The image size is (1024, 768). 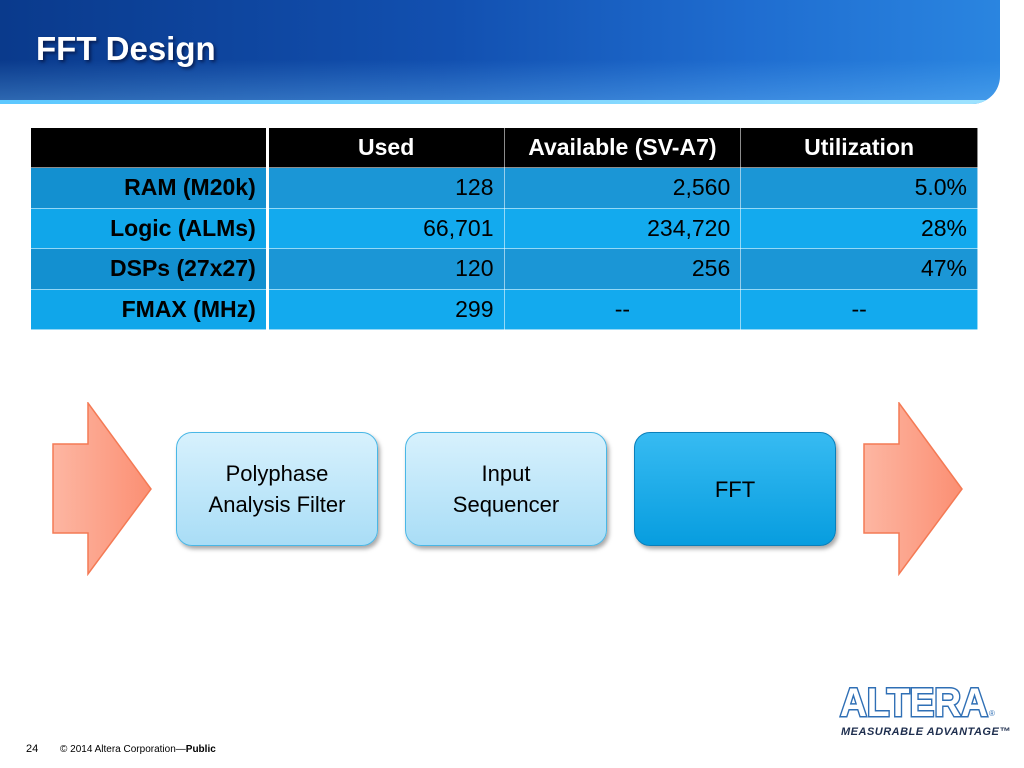 What do you see at coordinates (123, 749) in the screenshot?
I see `copyright-text: © 2014 Altera Corporation—` at bounding box center [123, 749].